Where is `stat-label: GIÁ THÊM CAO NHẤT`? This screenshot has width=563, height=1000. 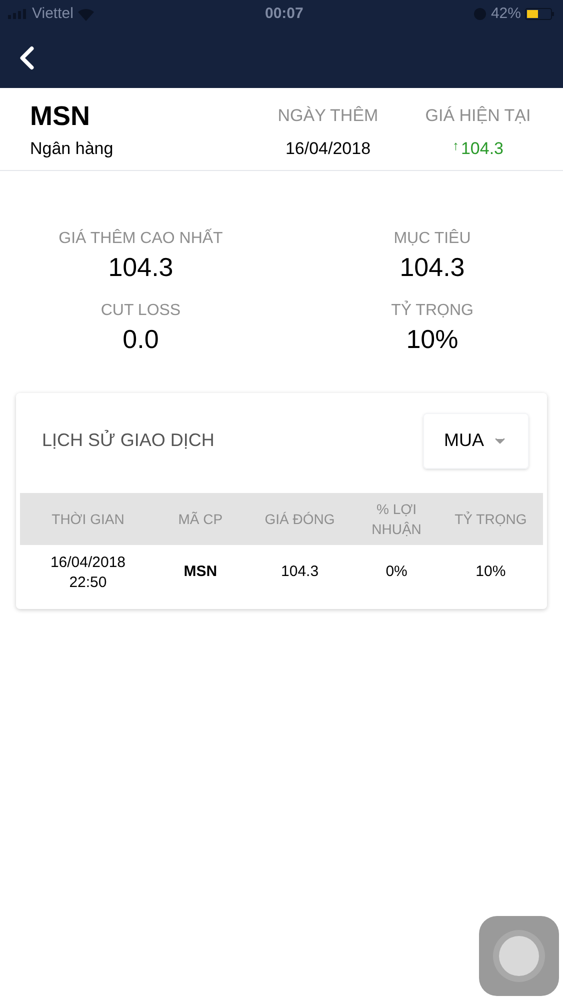
stat-label: GIÁ THÊM CAO NHẤT is located at coordinates (140, 238).